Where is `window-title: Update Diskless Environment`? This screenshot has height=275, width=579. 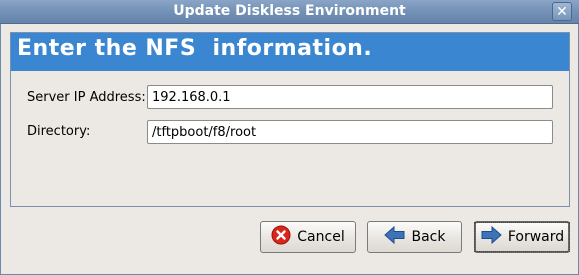
window-title: Update Diskless Environment is located at coordinates (289, 11).